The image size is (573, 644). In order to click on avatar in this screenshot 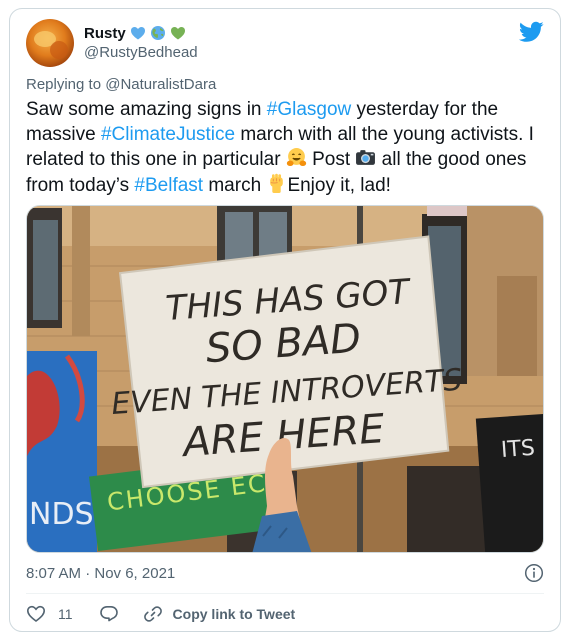, I will do `click(50, 43)`.